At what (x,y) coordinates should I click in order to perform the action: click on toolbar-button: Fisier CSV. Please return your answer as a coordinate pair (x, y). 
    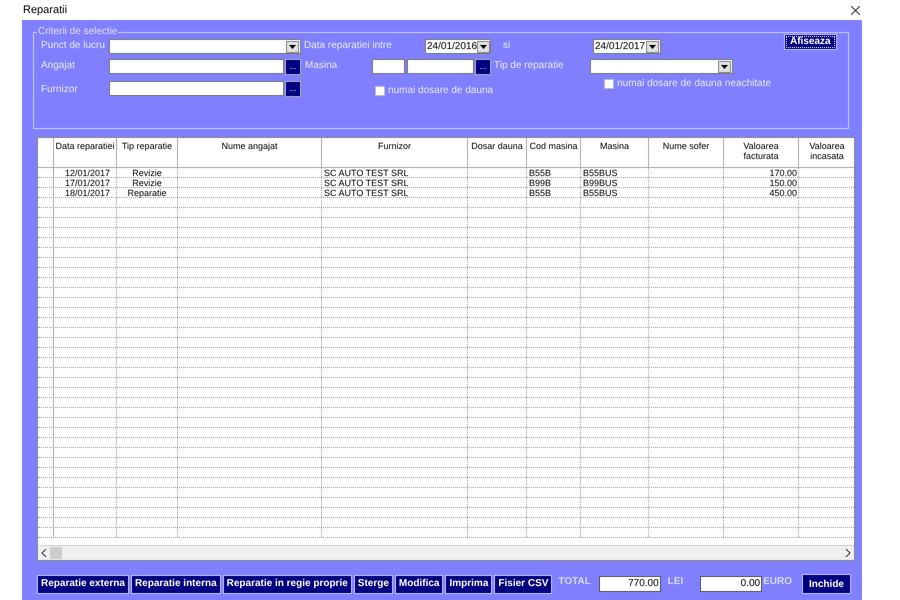
    Looking at the image, I should click on (523, 584).